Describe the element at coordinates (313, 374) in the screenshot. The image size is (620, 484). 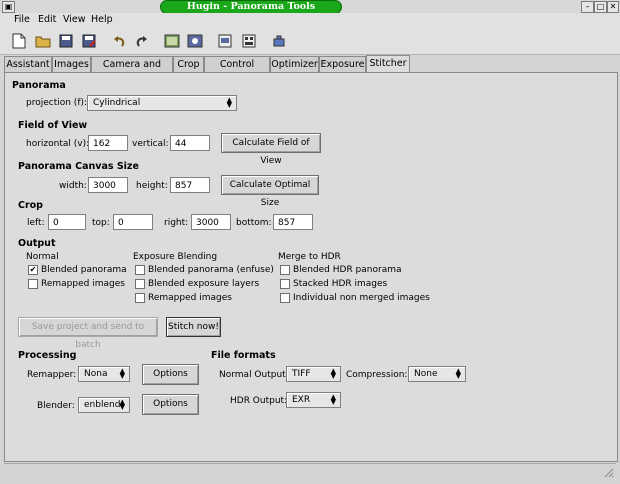
I see `normal-output-select: TIFF ▲ ▼` at that location.